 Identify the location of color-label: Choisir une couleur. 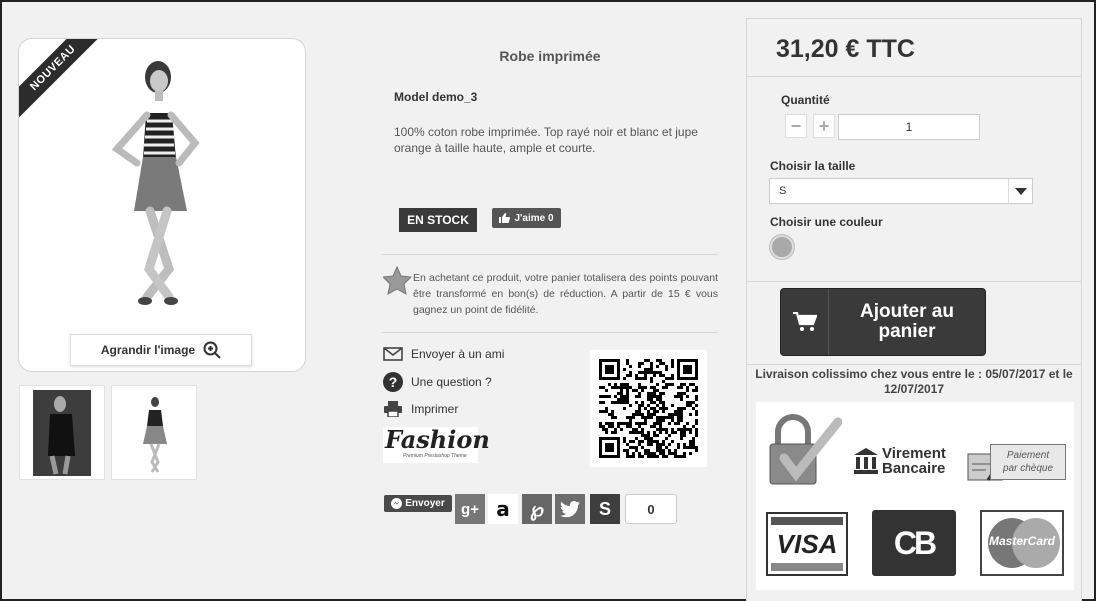
(826, 222).